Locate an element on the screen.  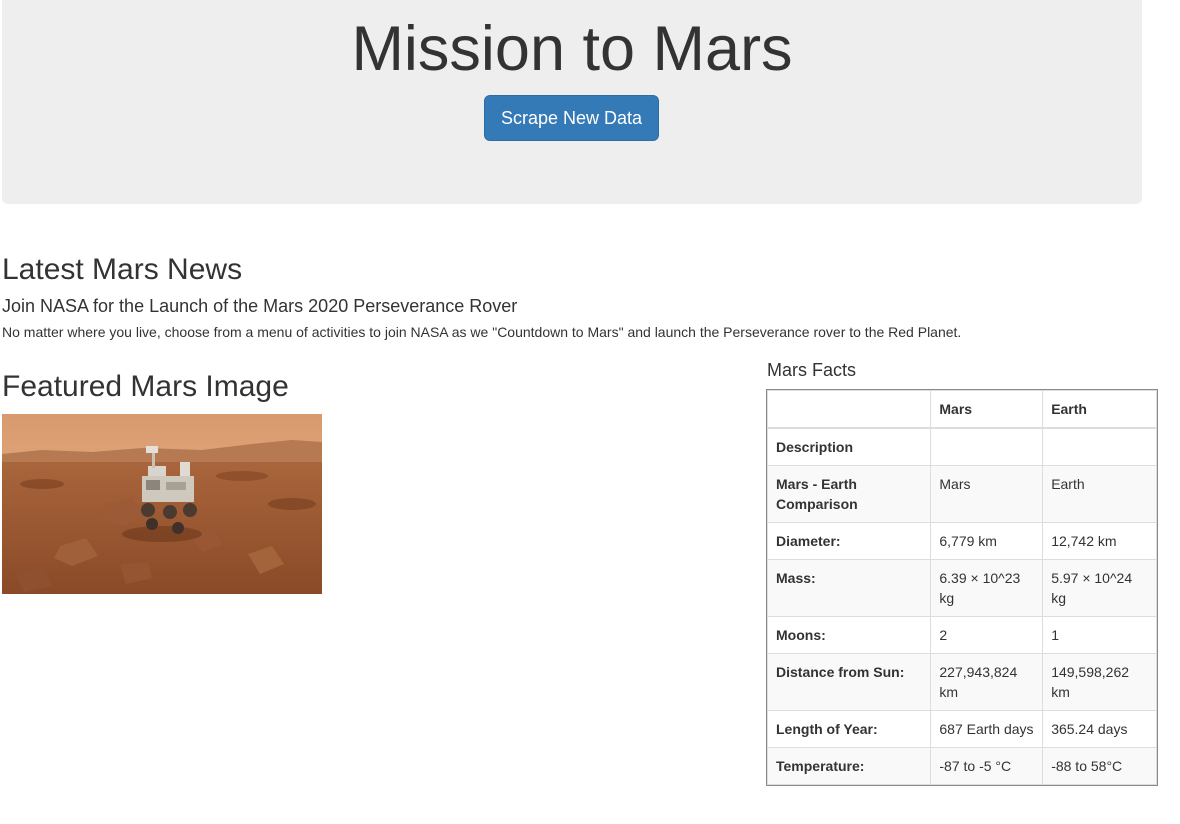
table-row: Moons: 2 1 is located at coordinates (961, 635).